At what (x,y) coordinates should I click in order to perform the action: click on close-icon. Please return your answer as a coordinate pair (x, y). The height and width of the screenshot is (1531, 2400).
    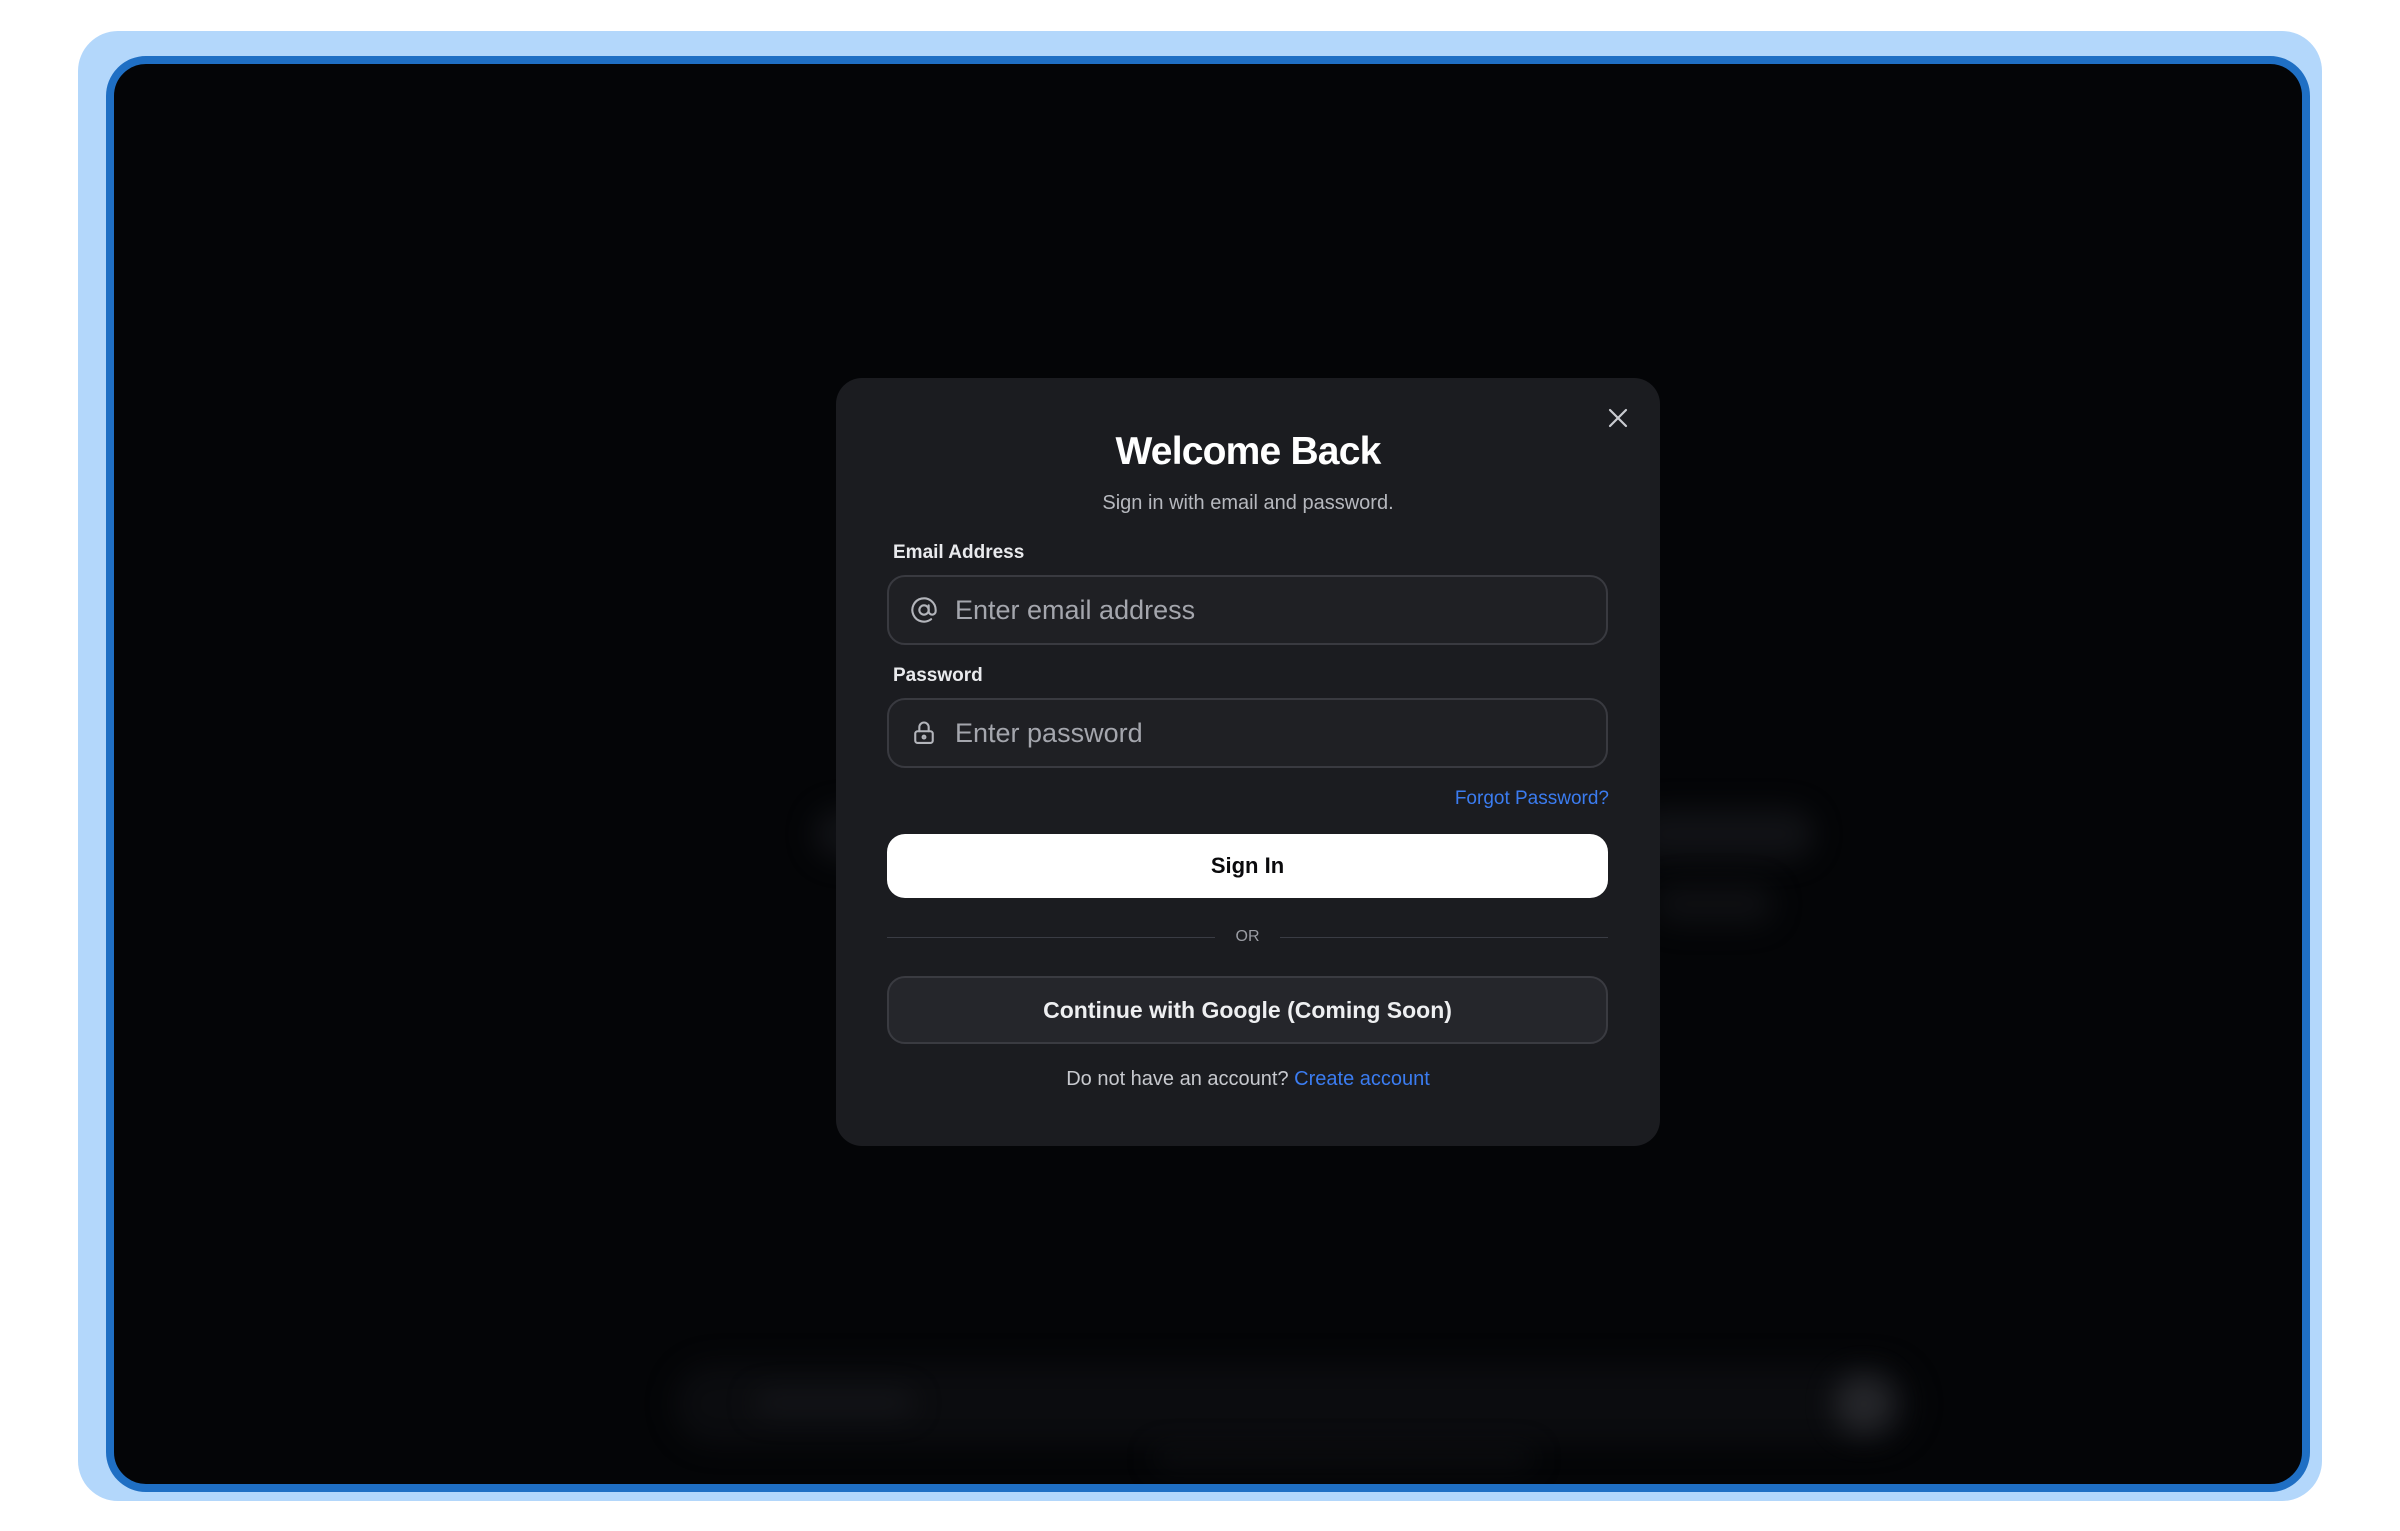
    Looking at the image, I should click on (1618, 418).